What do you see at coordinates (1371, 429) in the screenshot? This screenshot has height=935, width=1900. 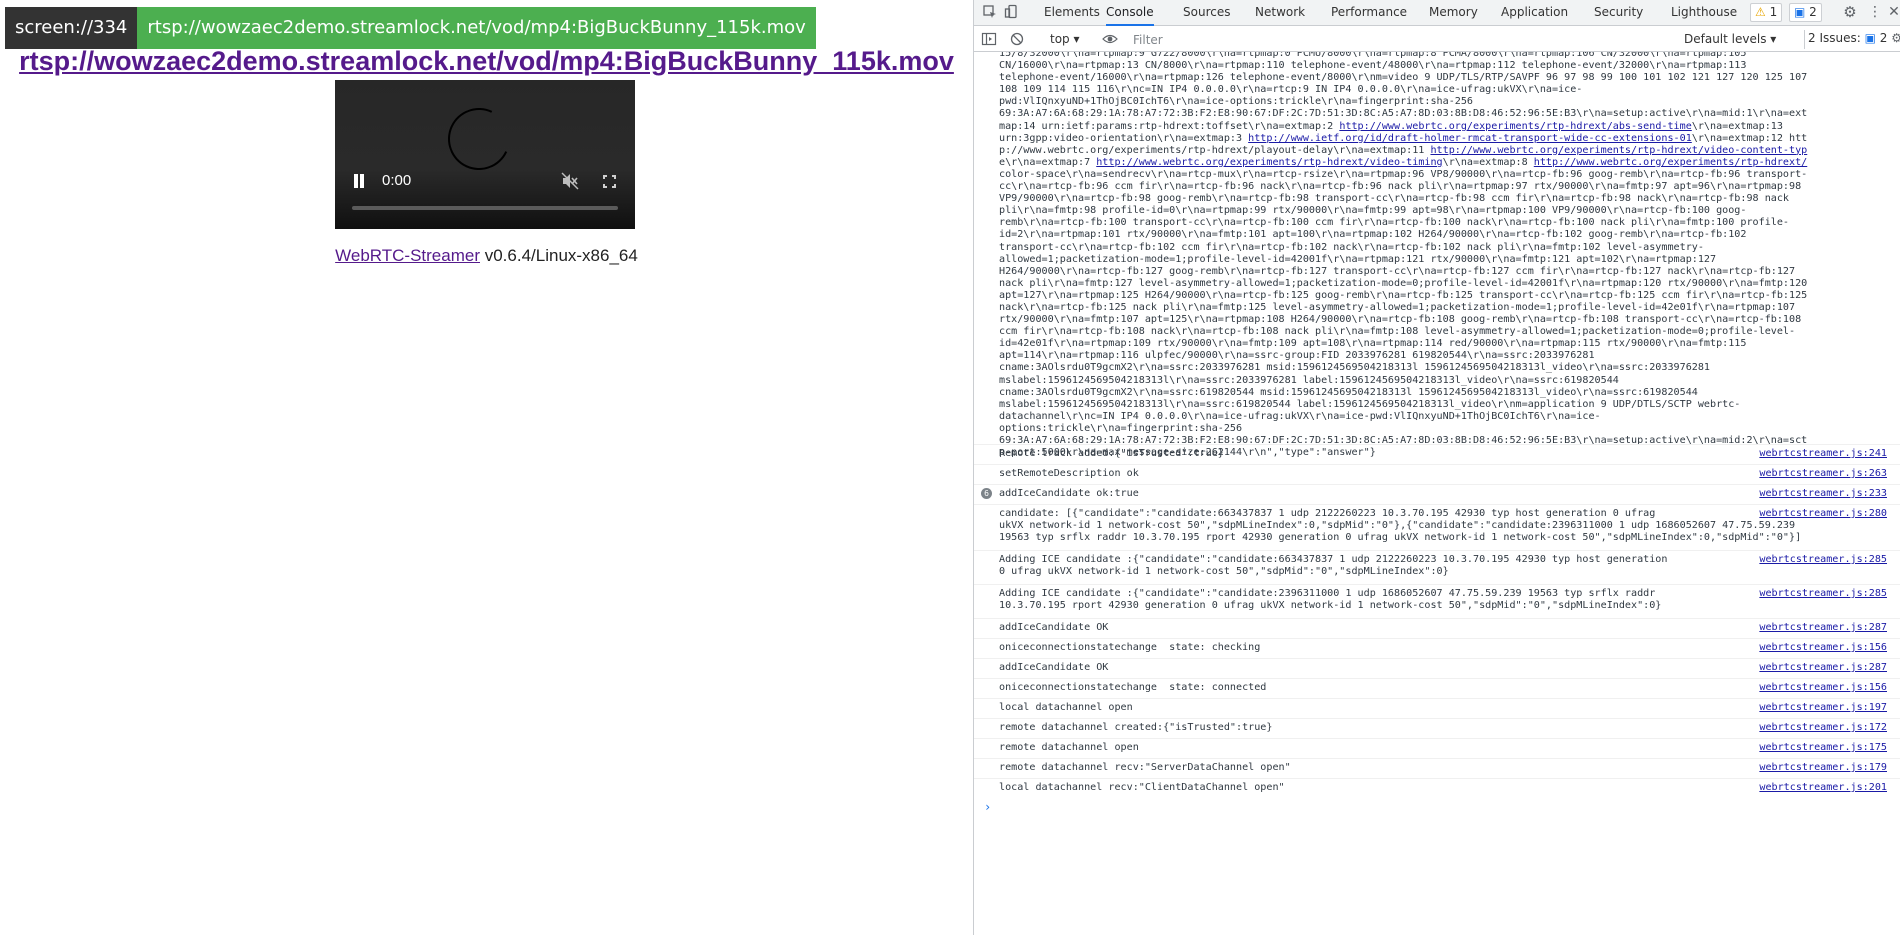 I see `sdp-line: options:trickle\r\na=fingerprint:sha-256` at bounding box center [1371, 429].